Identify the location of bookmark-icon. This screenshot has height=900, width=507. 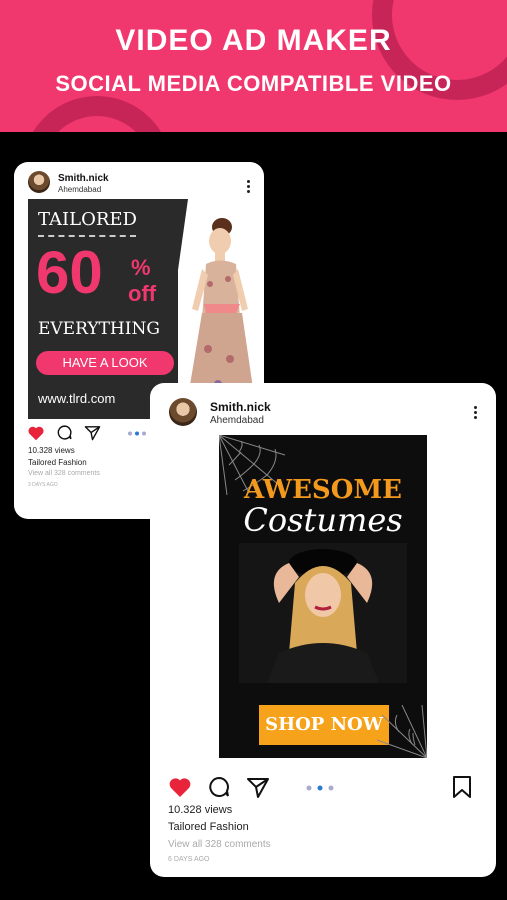
(462, 787).